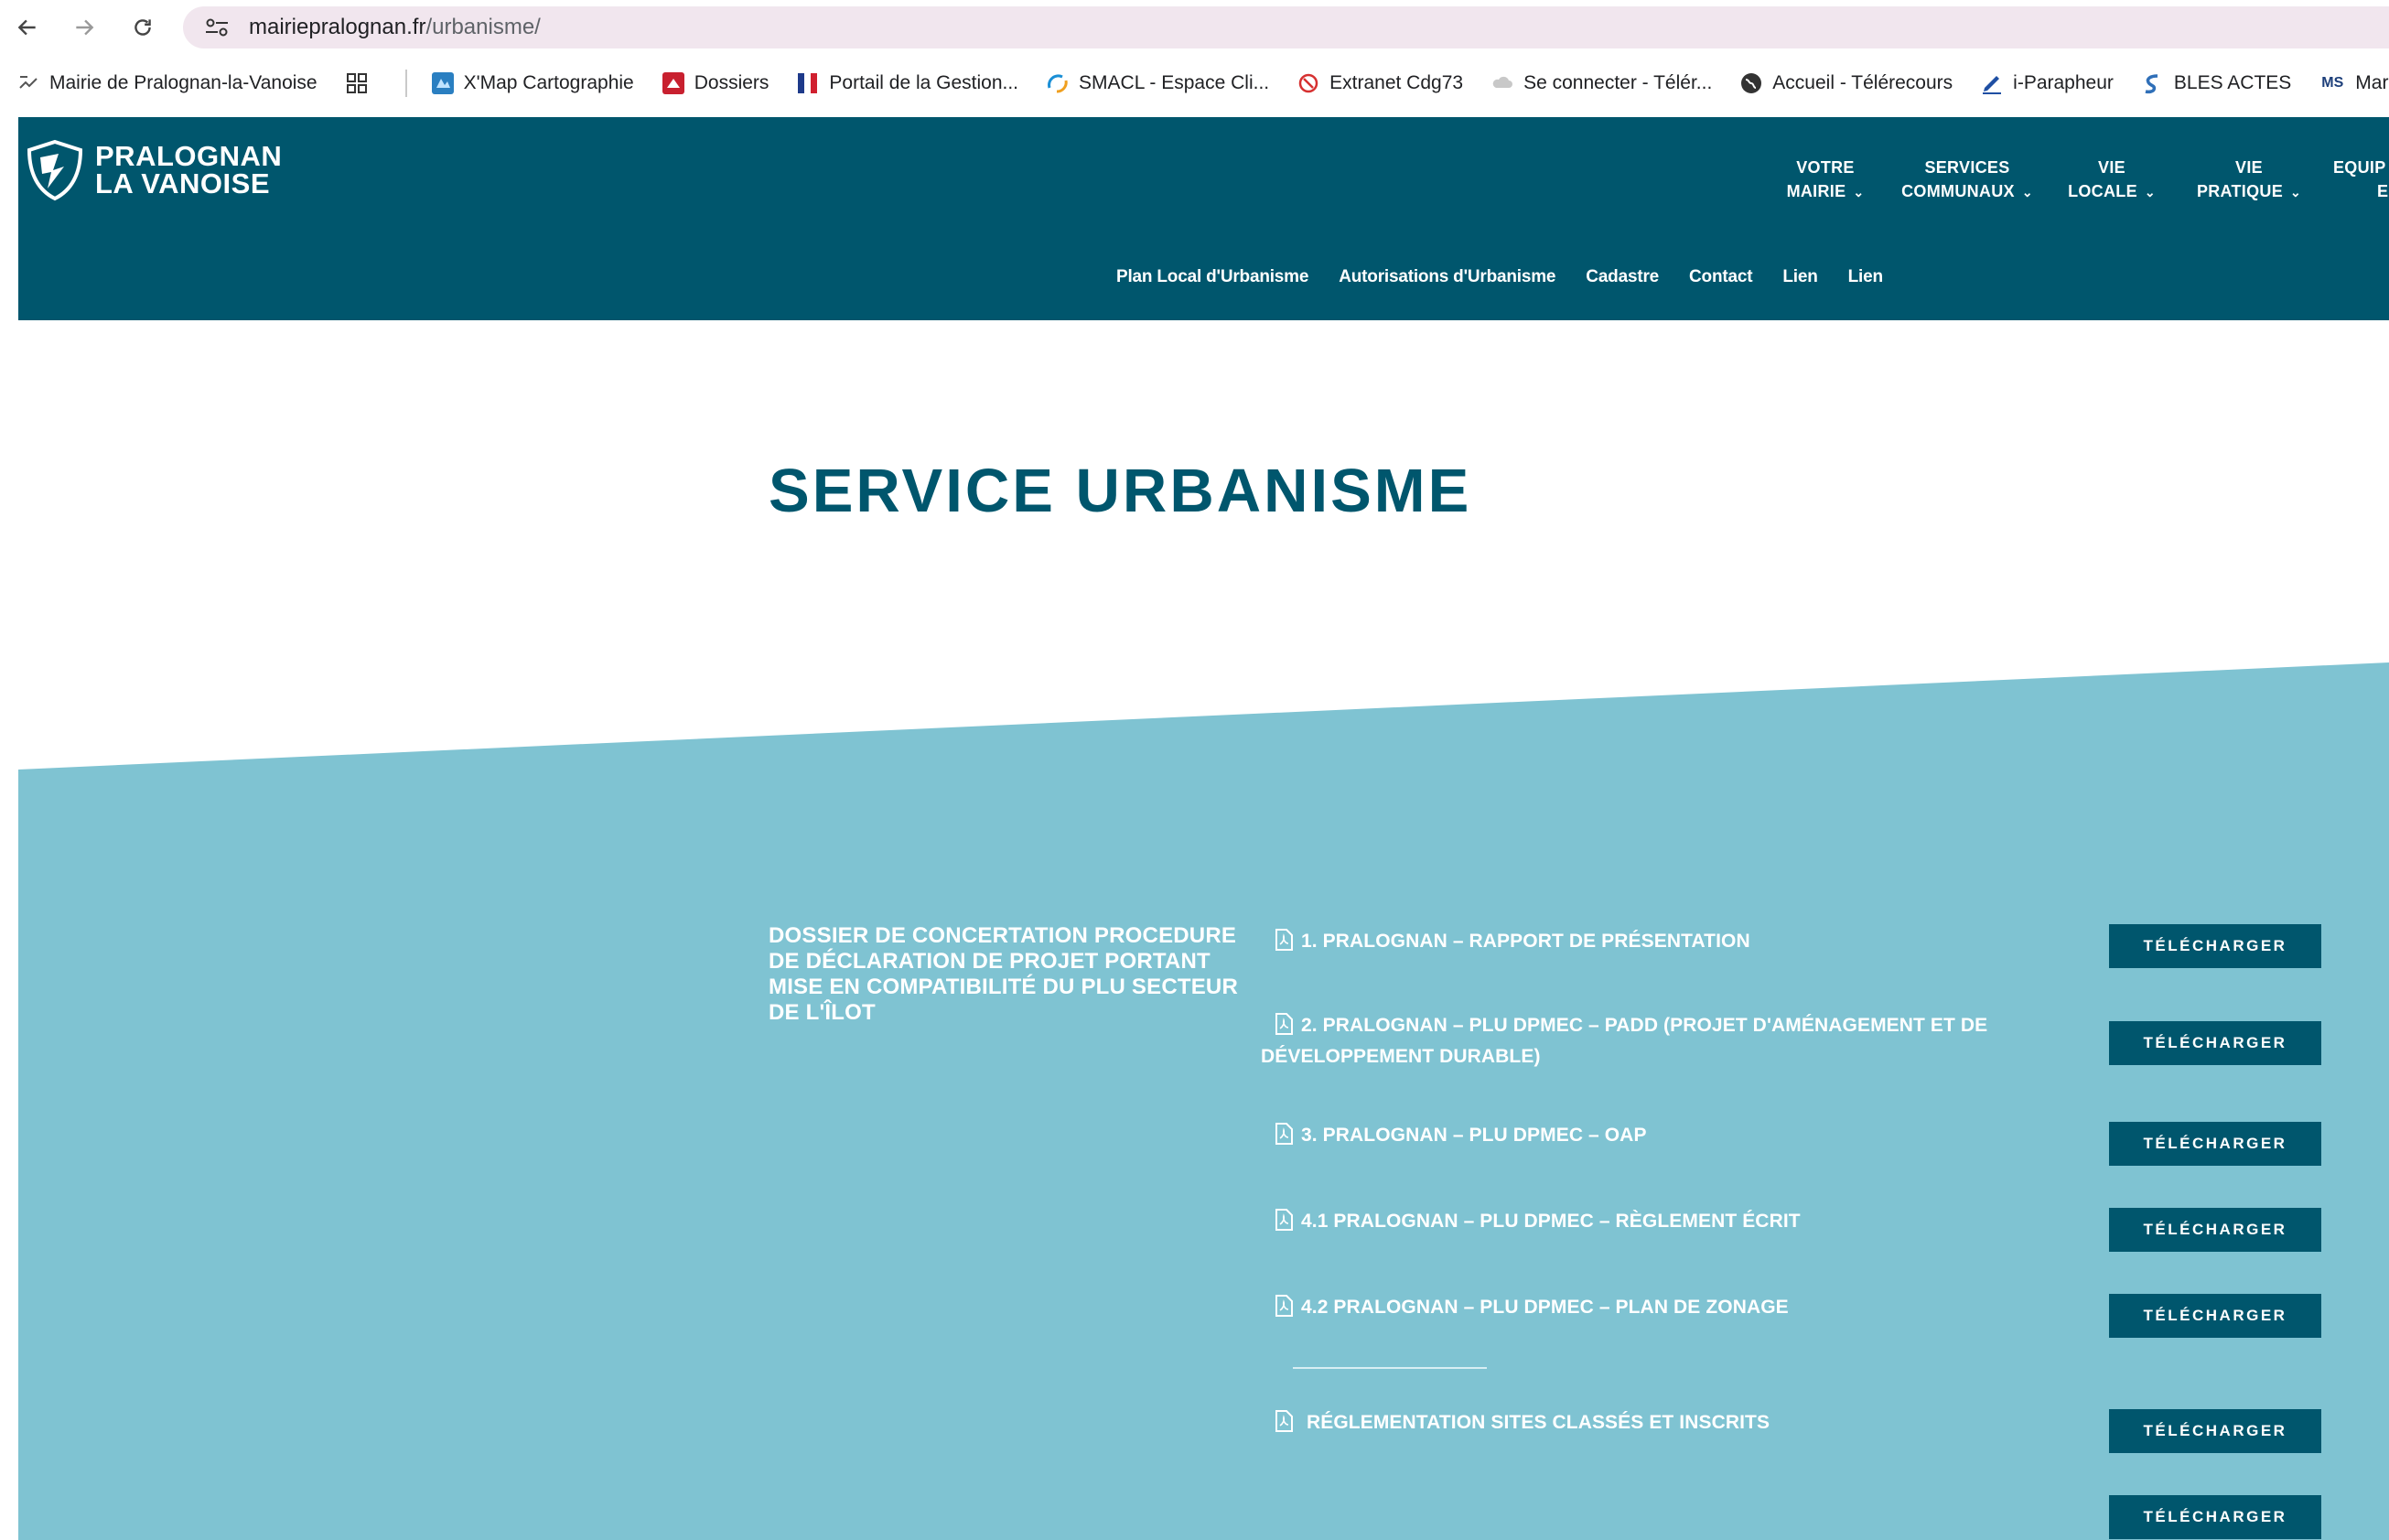 This screenshot has width=2389, height=1540. What do you see at coordinates (443, 83) in the screenshot?
I see `map-icon` at bounding box center [443, 83].